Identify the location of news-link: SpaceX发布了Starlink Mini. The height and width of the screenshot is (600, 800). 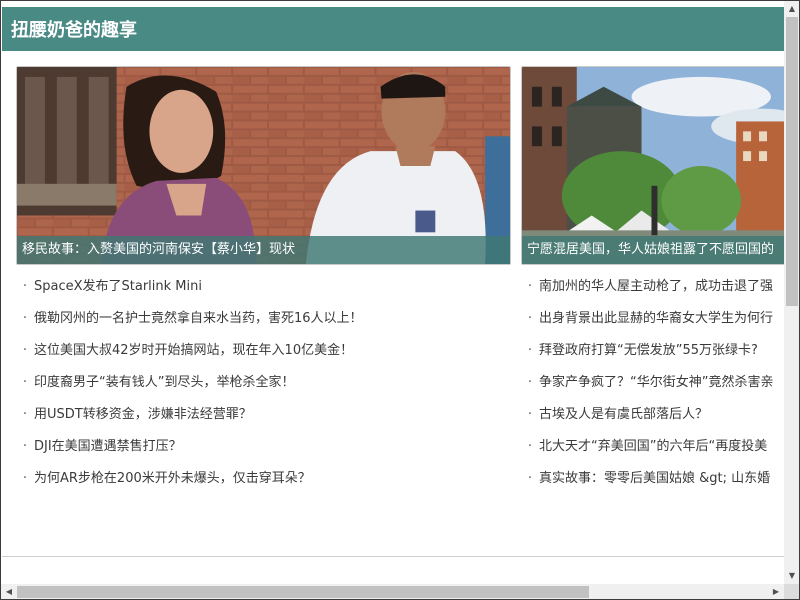
(118, 286).